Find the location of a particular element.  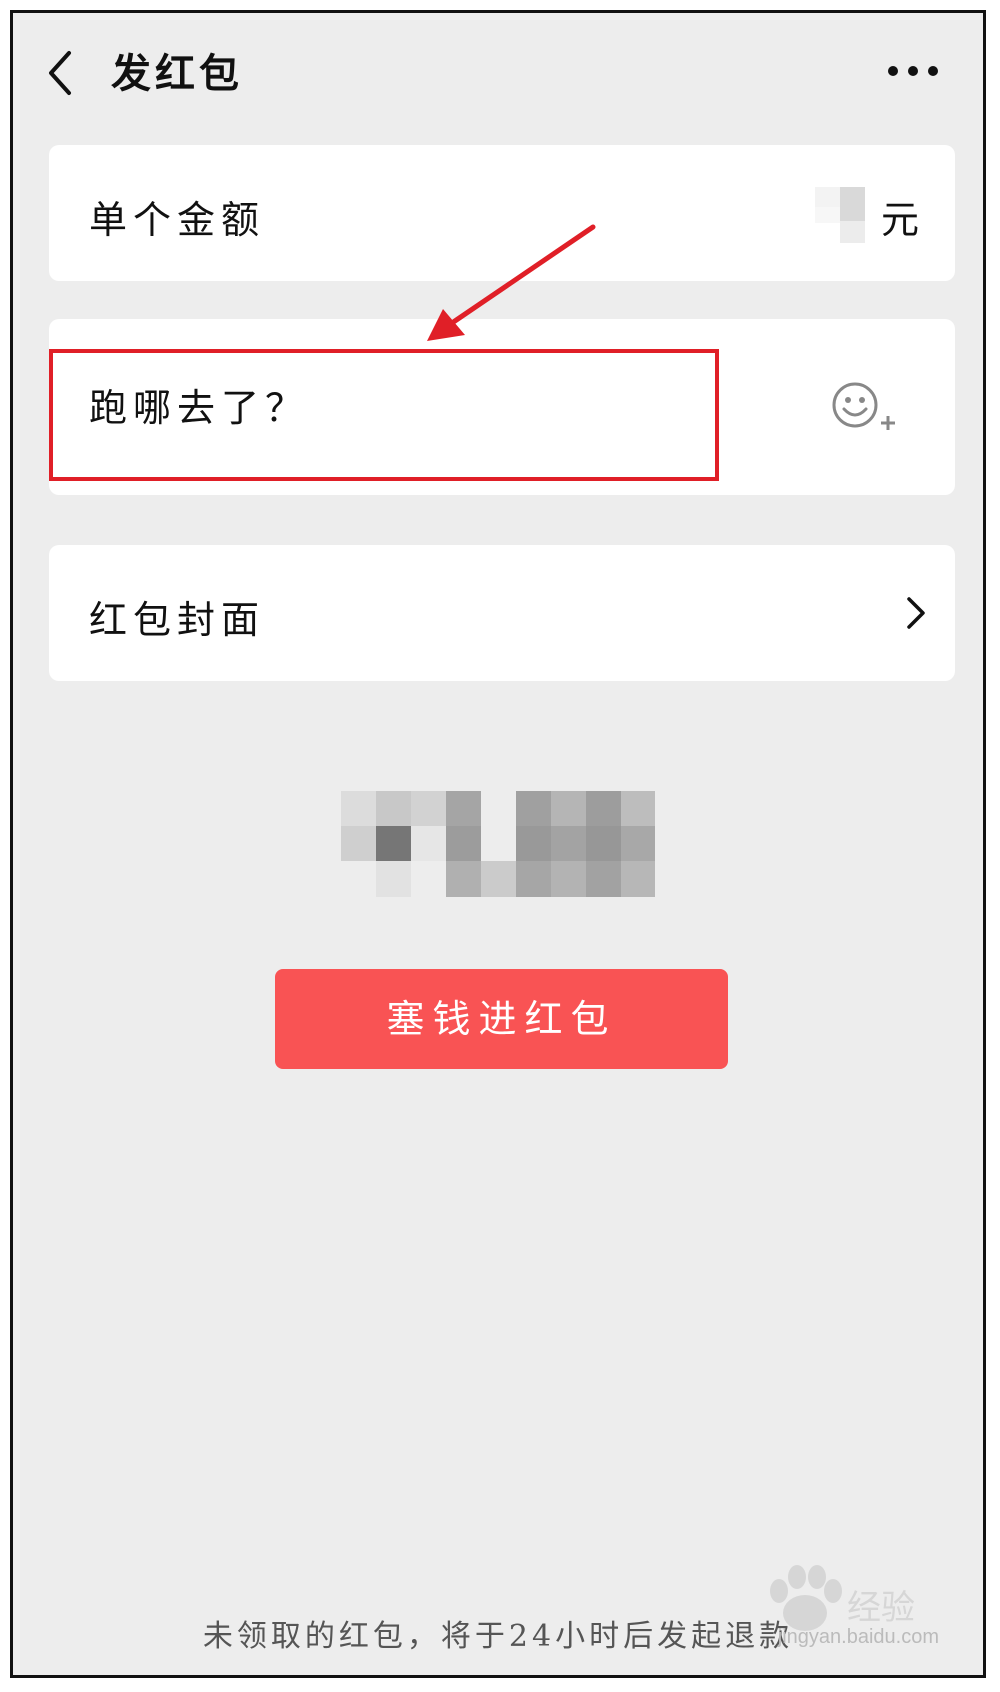

total-amount-redacted is located at coordinates (498, 844).